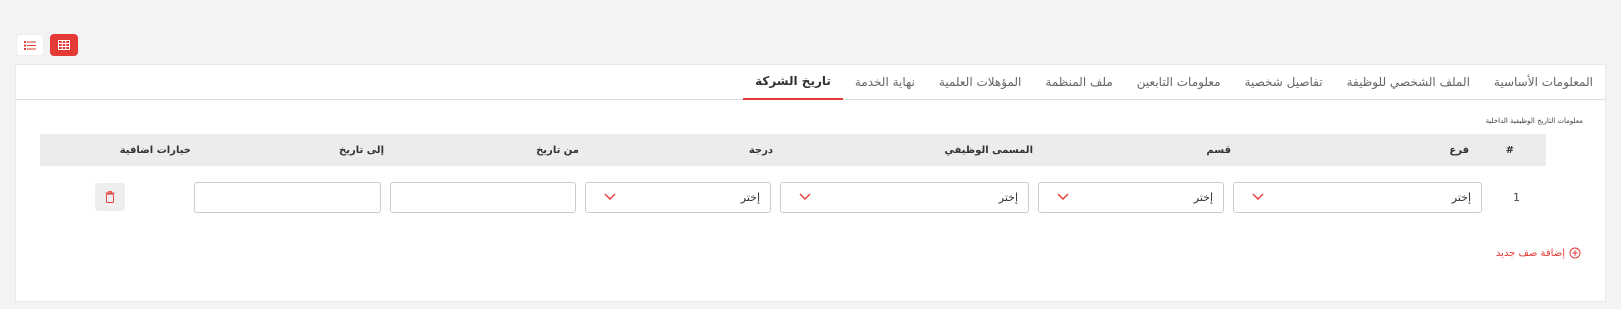  What do you see at coordinates (1575, 253) in the screenshot?
I see `plus-circle-icon` at bounding box center [1575, 253].